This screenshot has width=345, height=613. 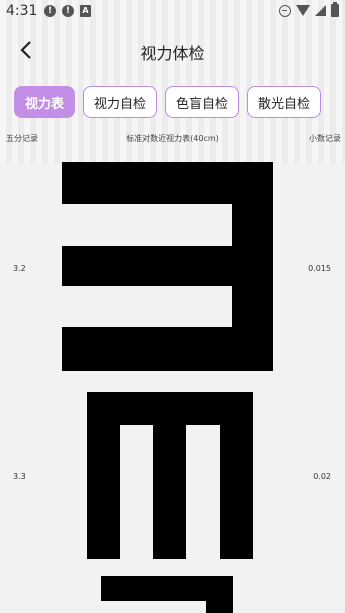 I want to click on tab-astigmatism-test: 散光自检, so click(x=284, y=102).